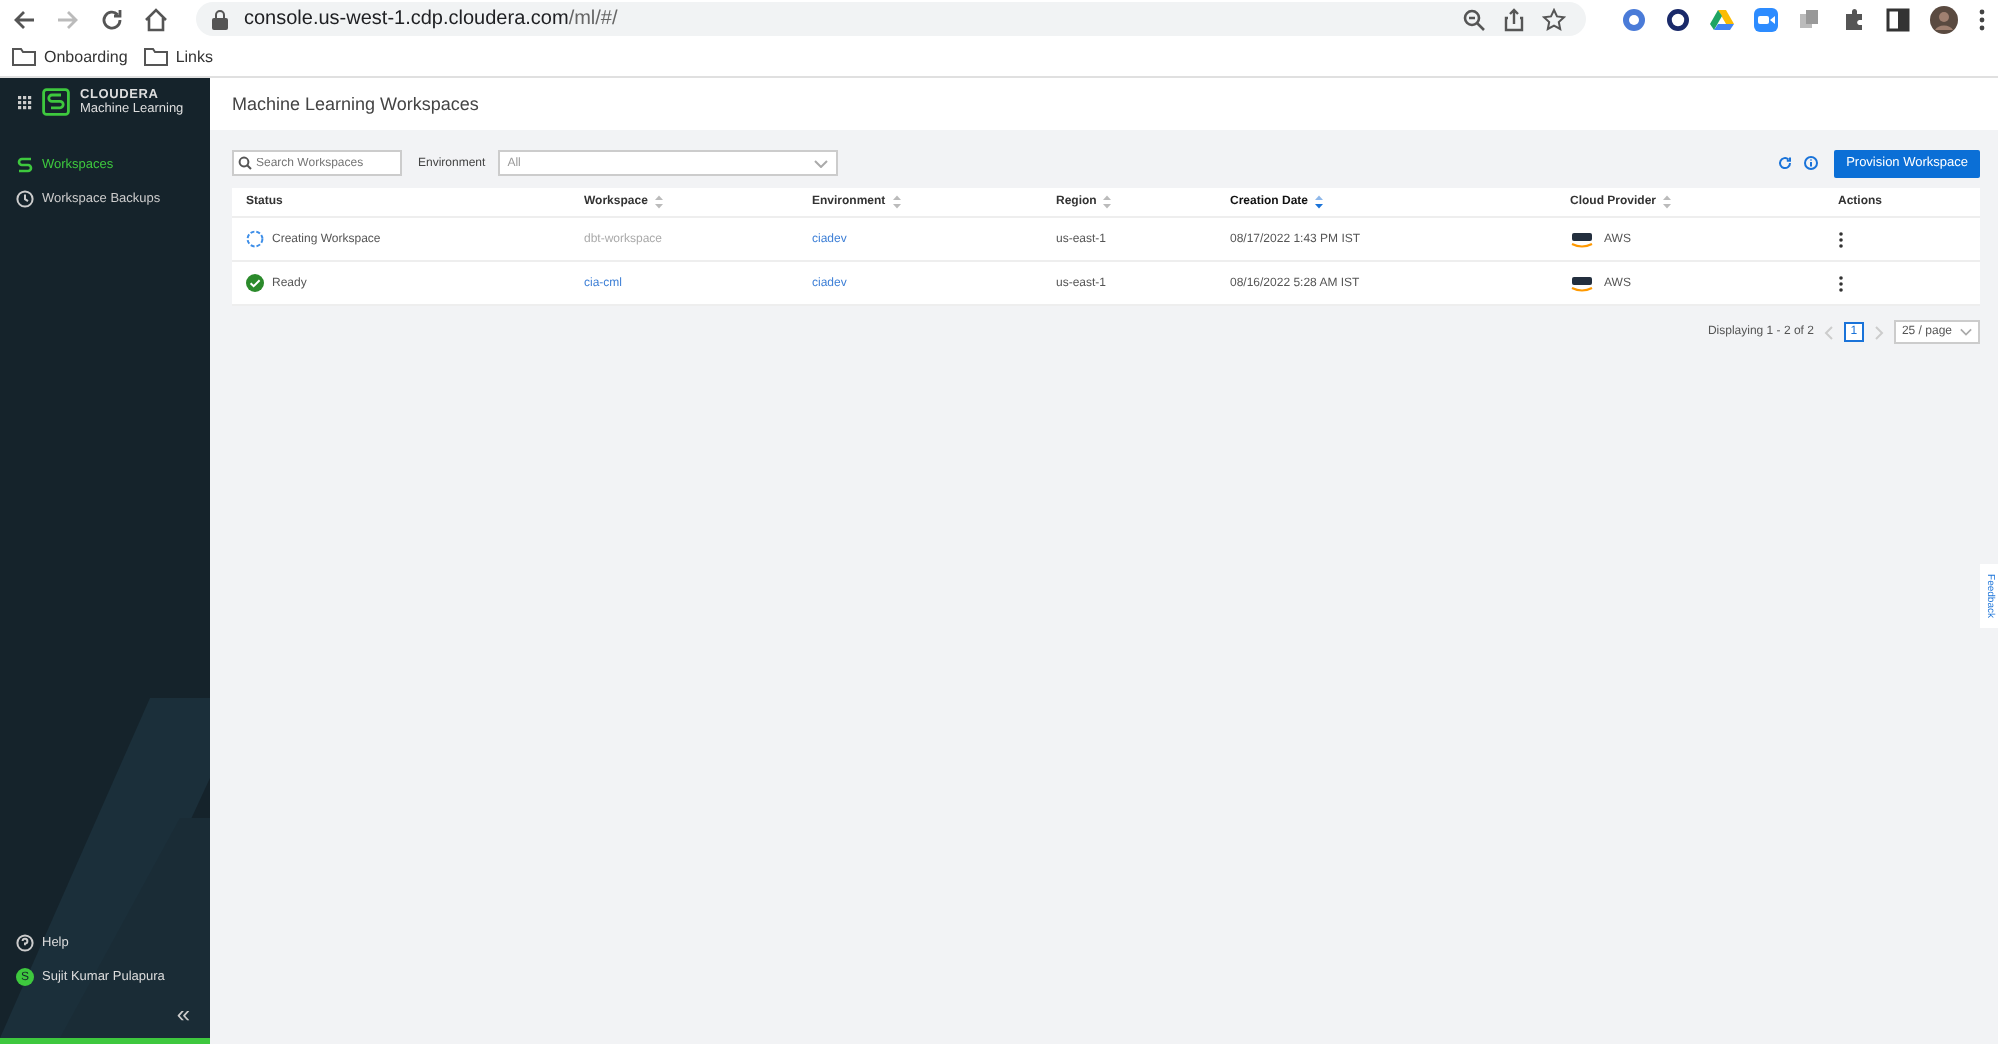 The image size is (1998, 1044). I want to click on reload-icon, so click(112, 19).